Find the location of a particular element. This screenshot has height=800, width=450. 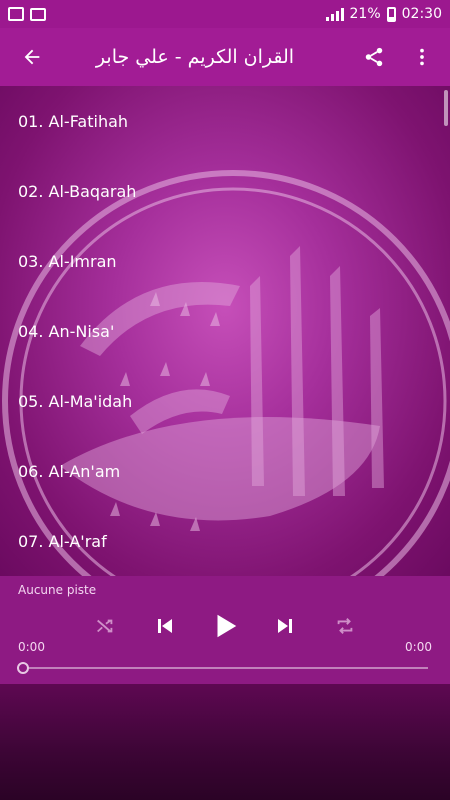

previous-button is located at coordinates (165, 626).